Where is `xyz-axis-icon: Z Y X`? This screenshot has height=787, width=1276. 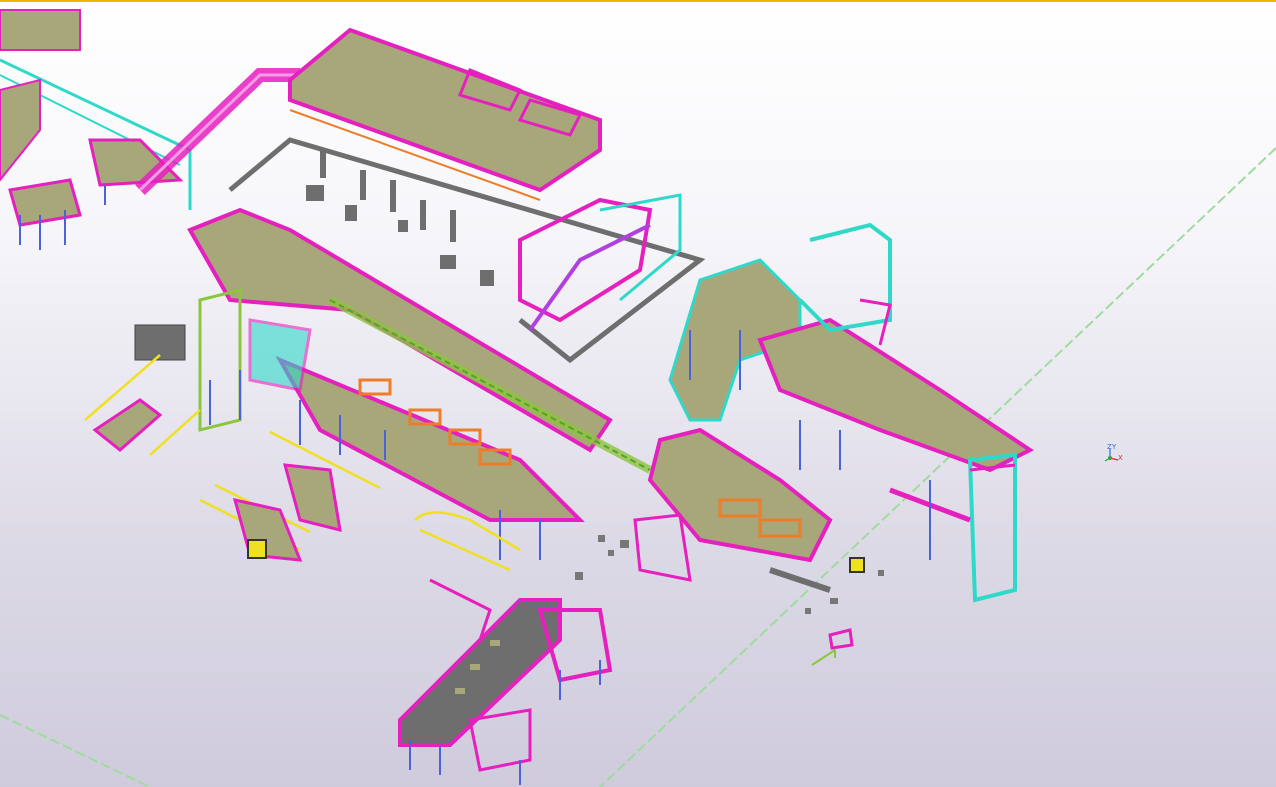 xyz-axis-icon: Z Y X is located at coordinates (1112, 455).